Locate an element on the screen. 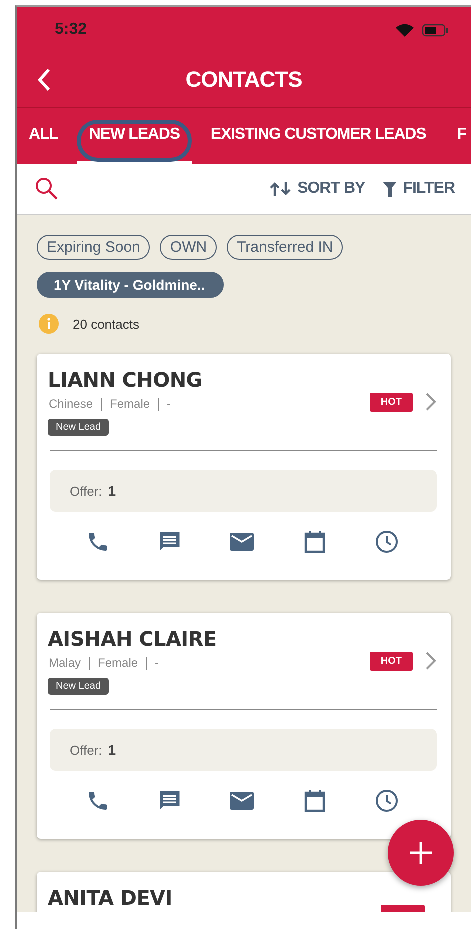  tab: ALL is located at coordinates (43, 136).